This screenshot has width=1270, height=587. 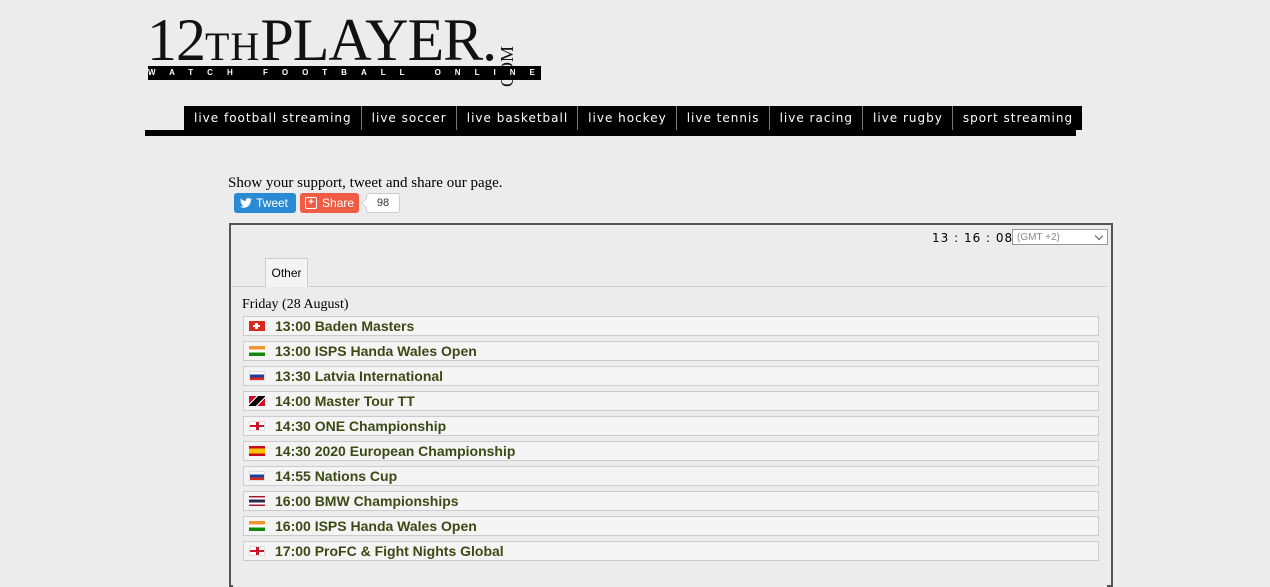 I want to click on tab-other: Other, so click(x=286, y=272).